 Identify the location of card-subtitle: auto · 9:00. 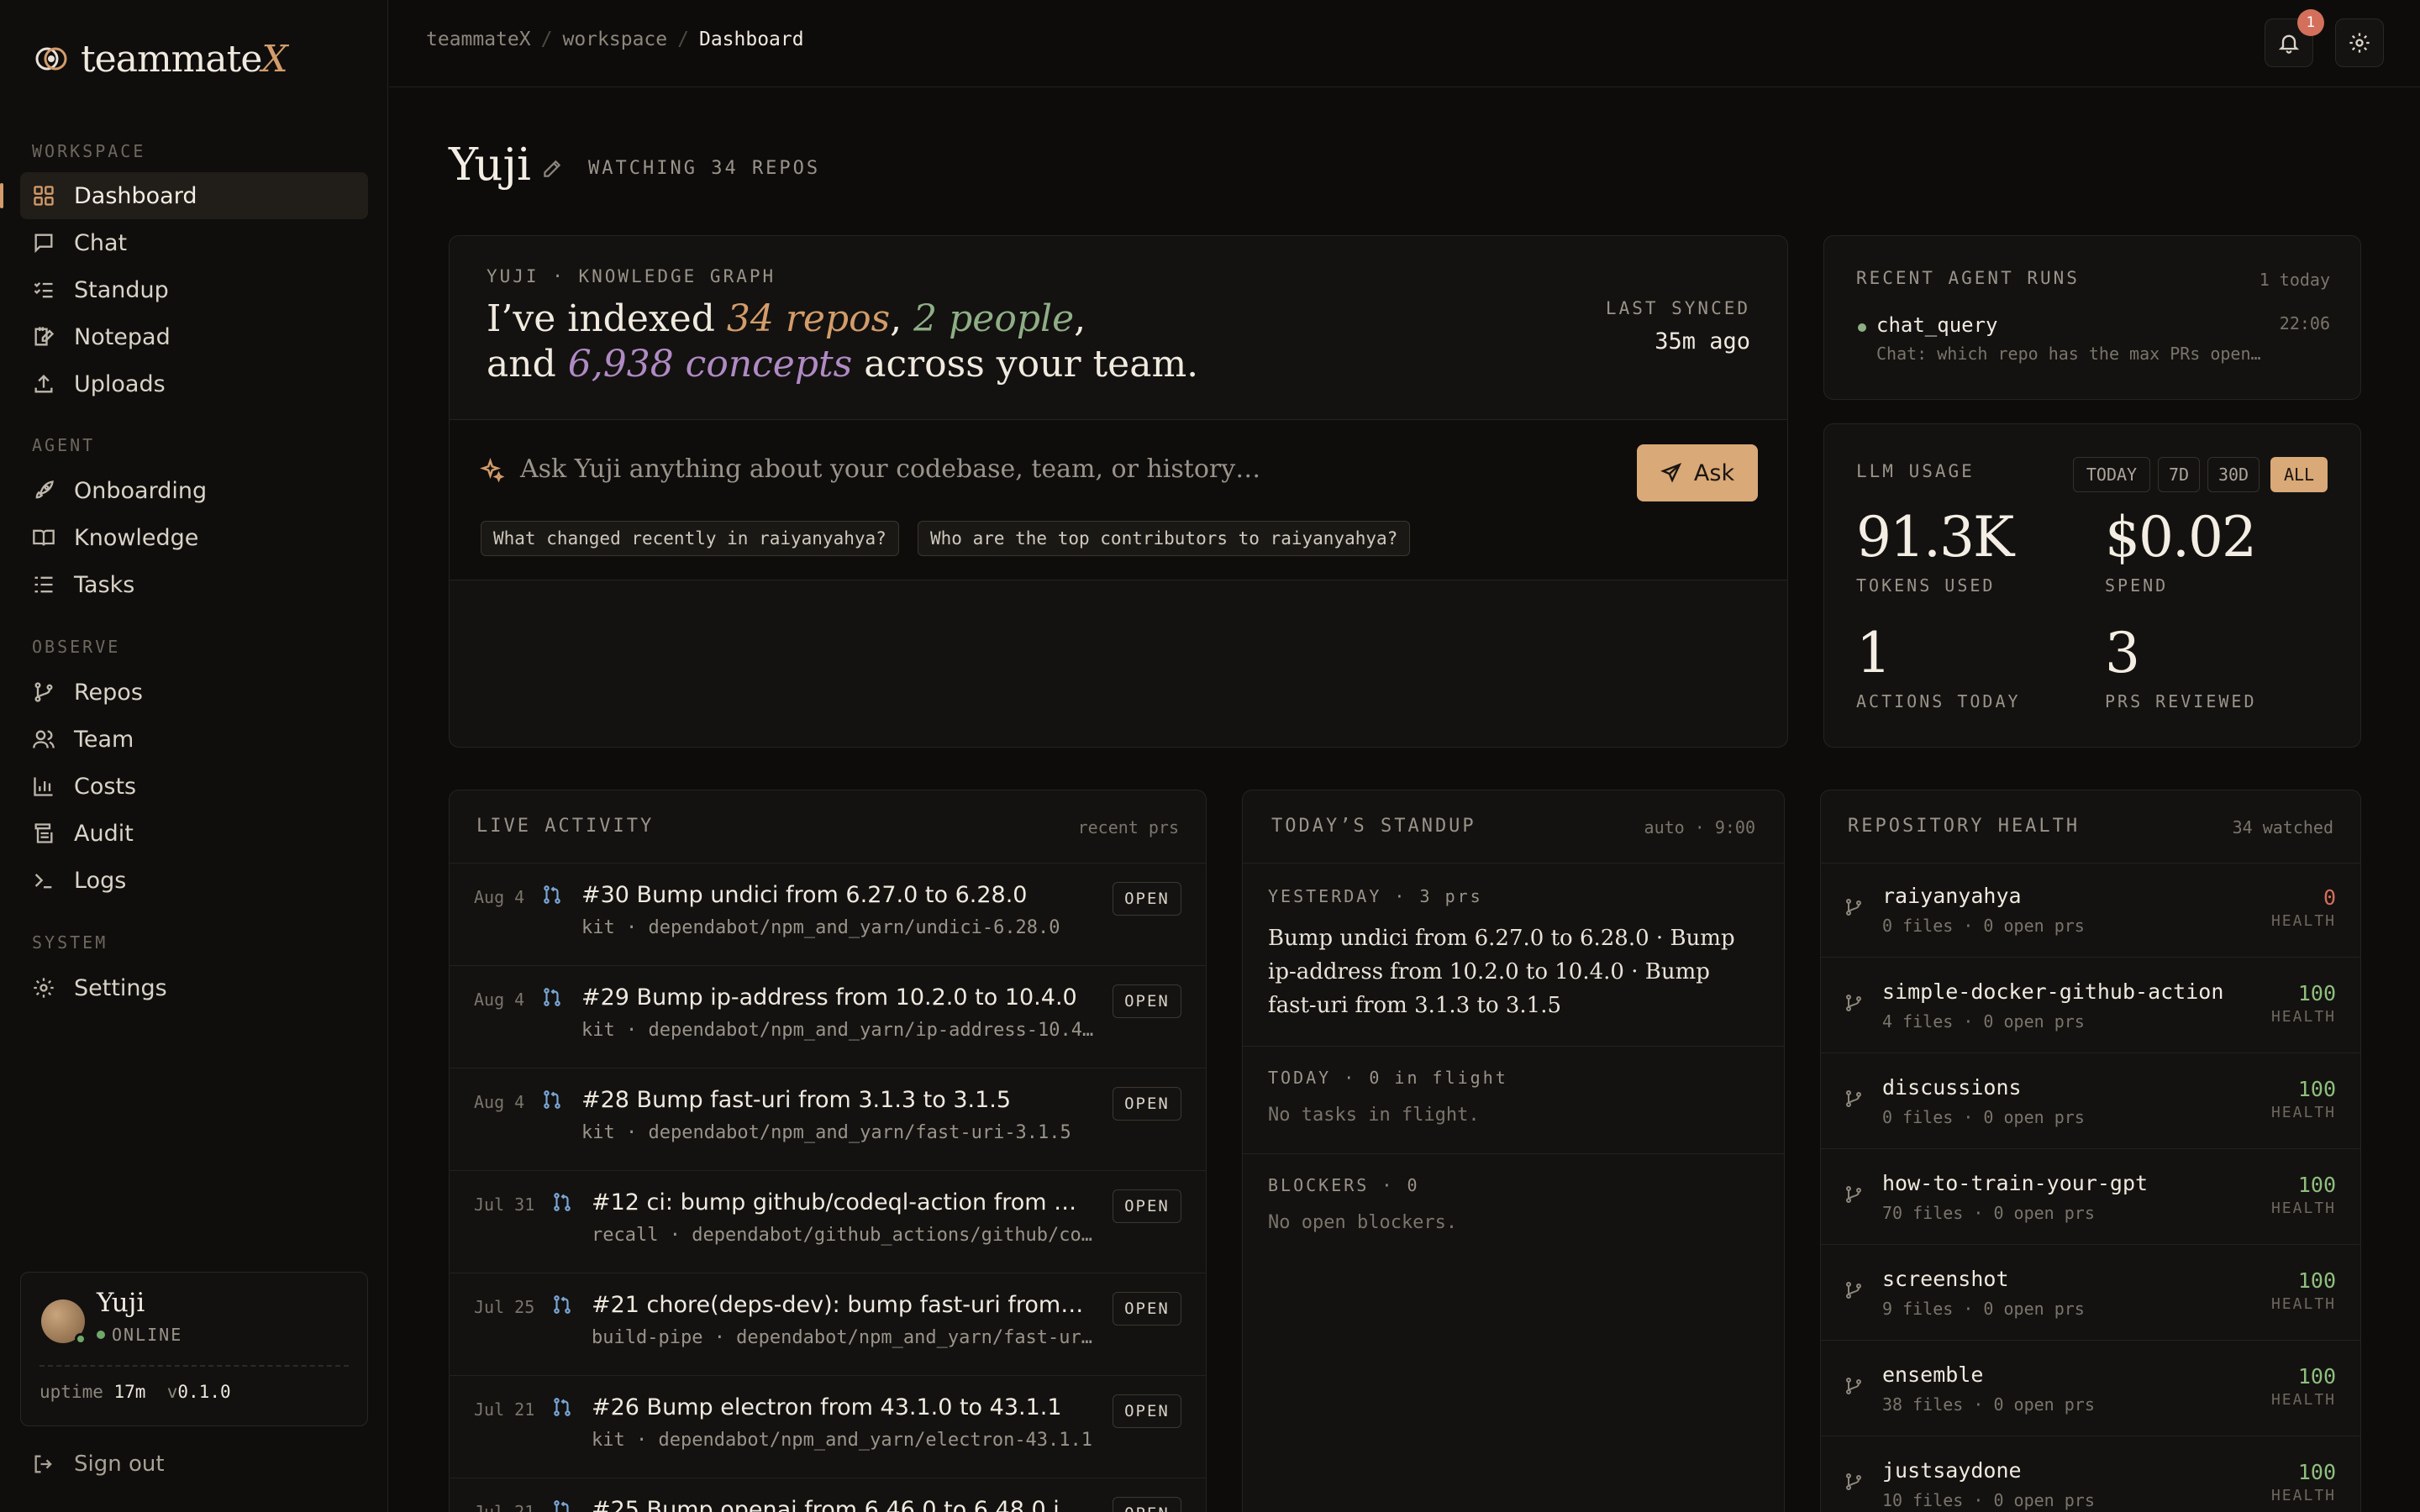
(1699, 827).